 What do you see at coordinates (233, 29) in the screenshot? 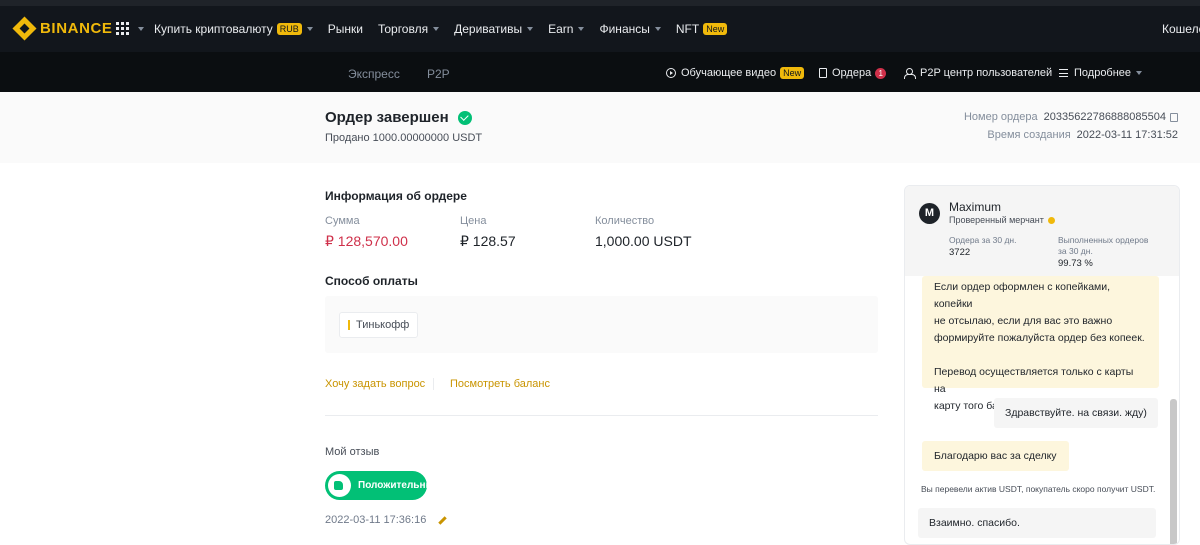
I see `nav-item-buy-crypto: Купить криптовалюту RUB` at bounding box center [233, 29].